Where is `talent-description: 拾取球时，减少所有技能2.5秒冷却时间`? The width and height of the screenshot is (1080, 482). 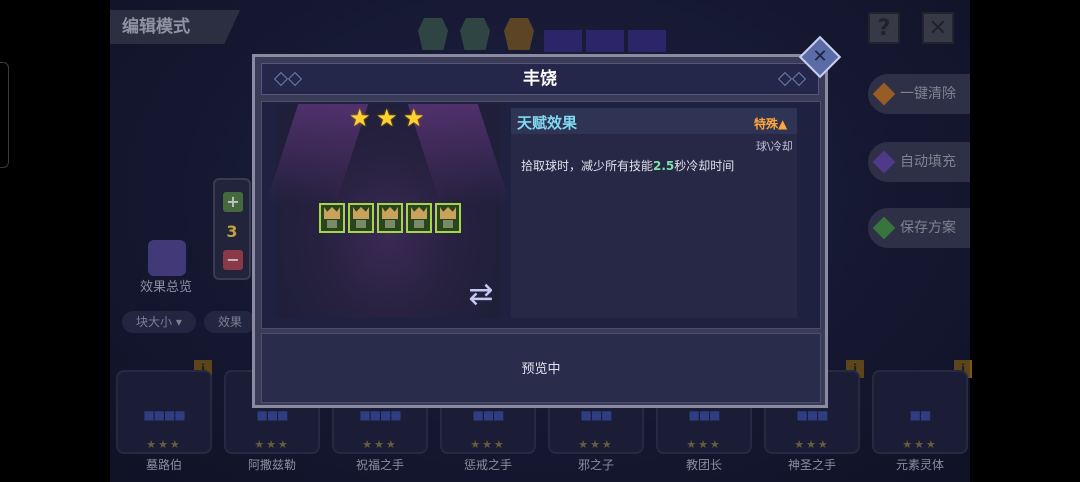
talent-description: 拾取球时，减少所有技能2.5秒冷却时间 is located at coordinates (628, 166).